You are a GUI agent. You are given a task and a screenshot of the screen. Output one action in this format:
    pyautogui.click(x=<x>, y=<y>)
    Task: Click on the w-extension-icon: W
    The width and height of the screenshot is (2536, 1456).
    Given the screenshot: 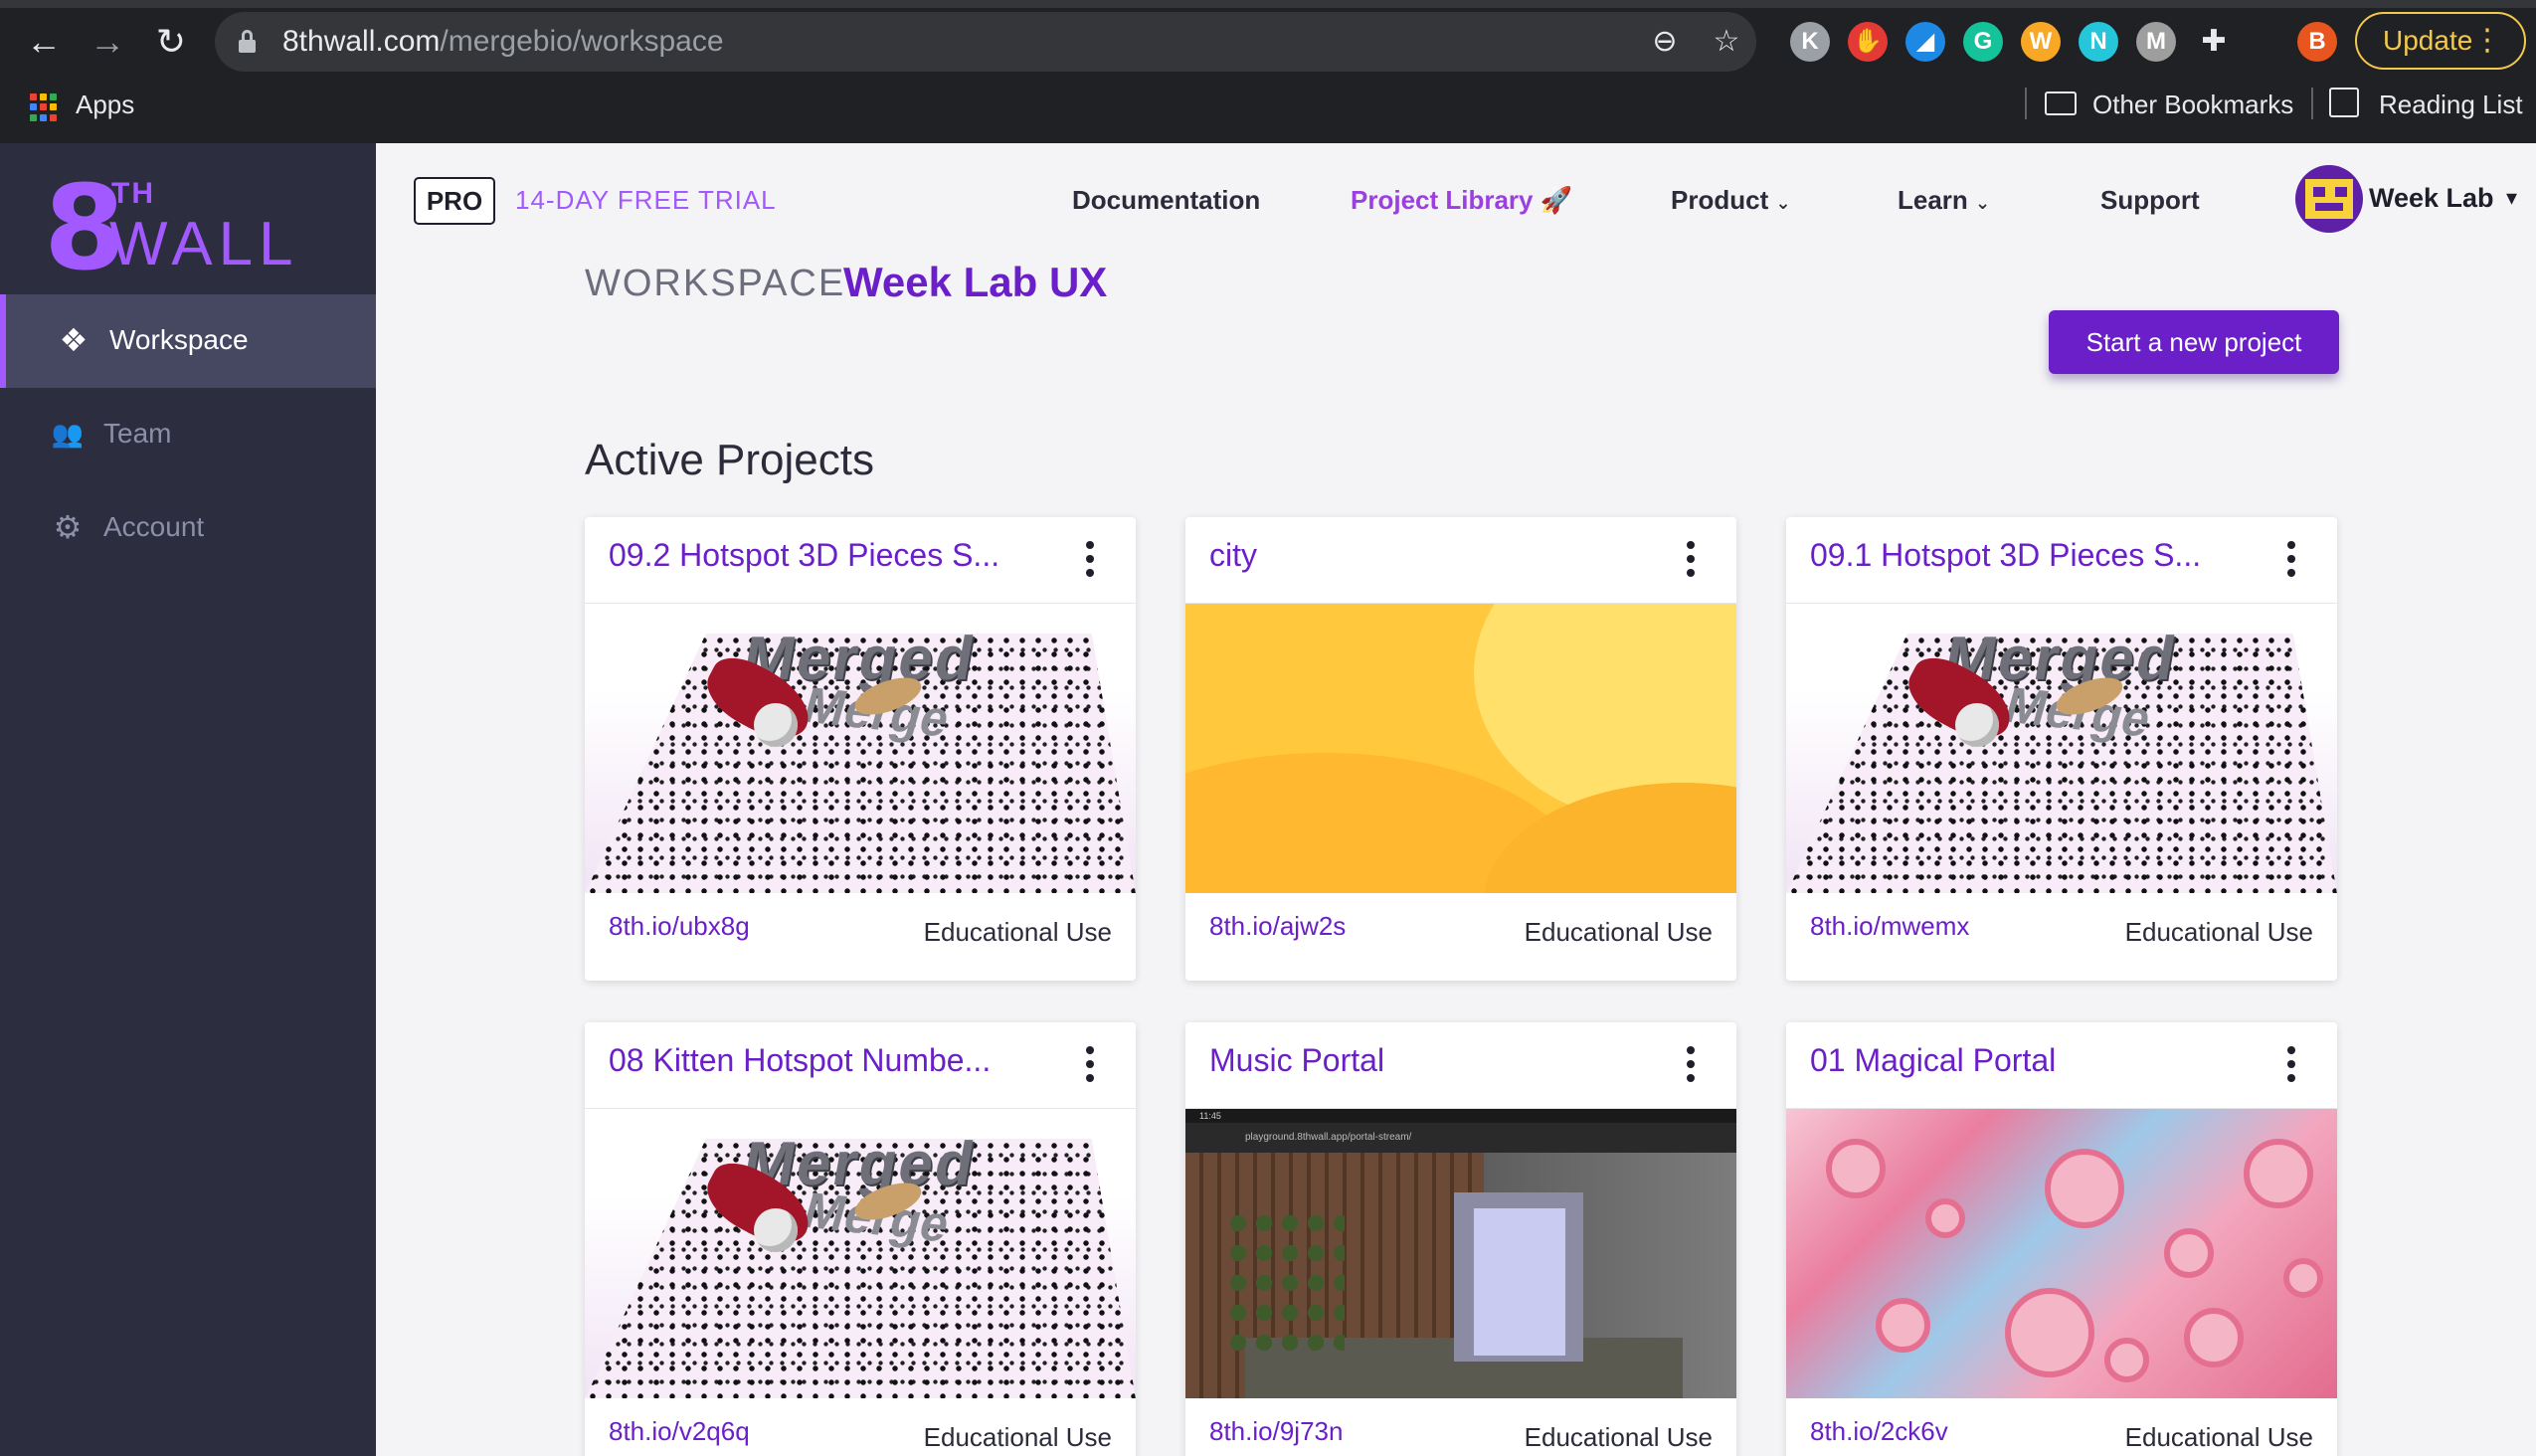 What is the action you would take?
    pyautogui.click(x=2041, y=42)
    